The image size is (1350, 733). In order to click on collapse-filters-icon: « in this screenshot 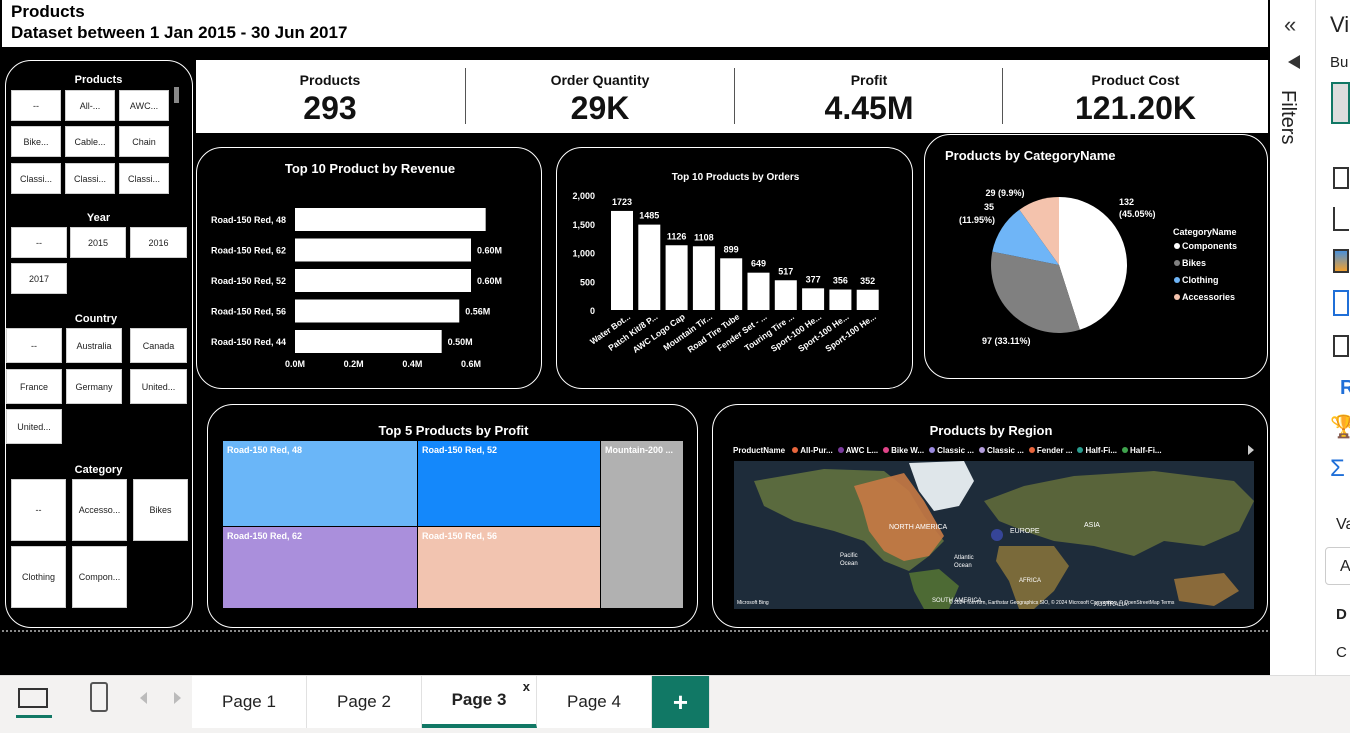, I will do `click(1290, 25)`.